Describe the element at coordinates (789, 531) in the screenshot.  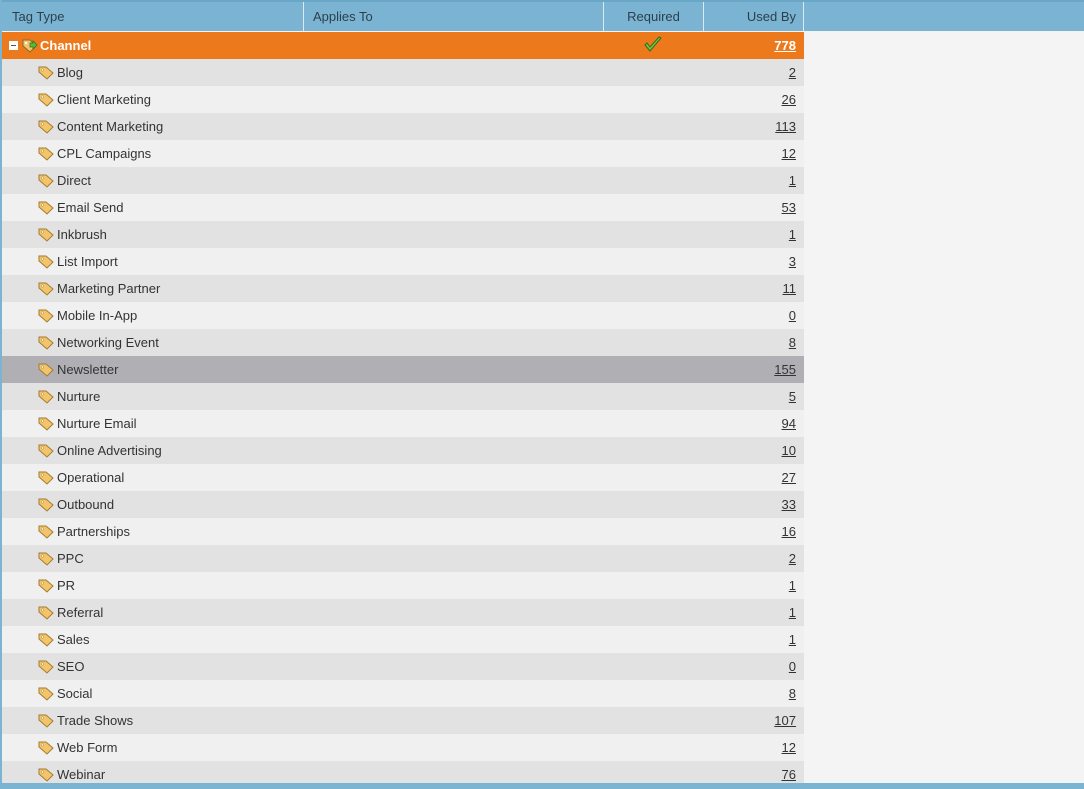
I see `used-by-link: 16` at that location.